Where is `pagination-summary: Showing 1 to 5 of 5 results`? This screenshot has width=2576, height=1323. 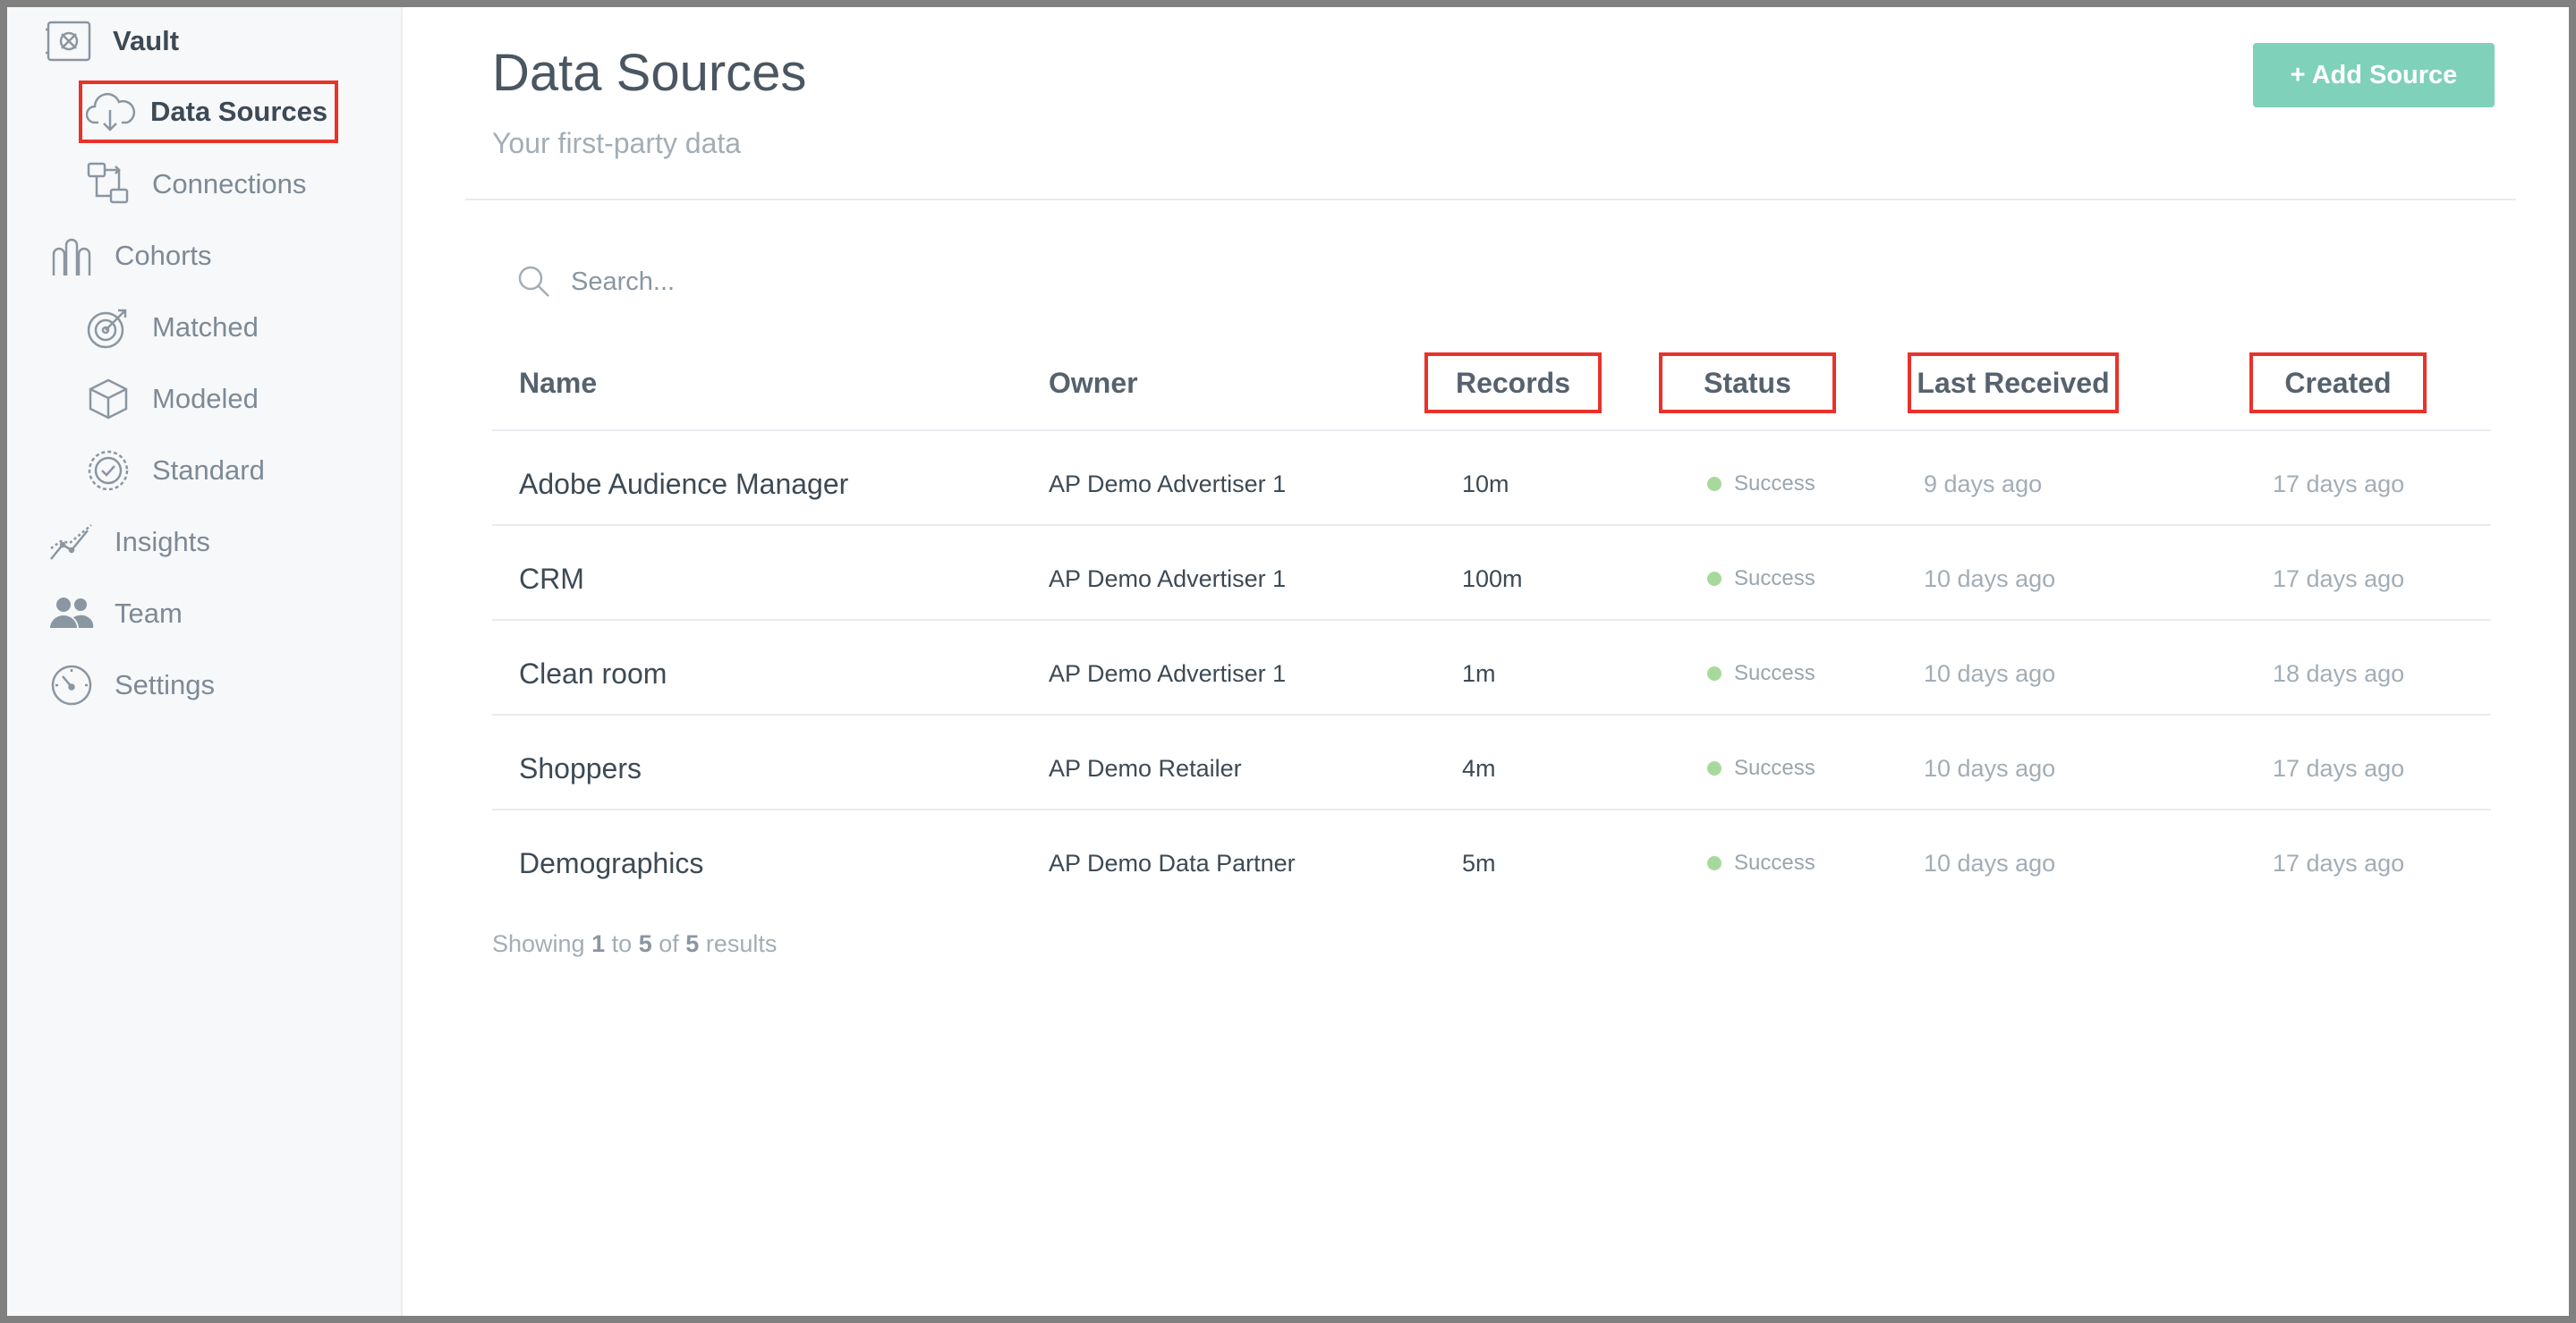
pagination-summary: Showing 1 to 5 of 5 results is located at coordinates (634, 944).